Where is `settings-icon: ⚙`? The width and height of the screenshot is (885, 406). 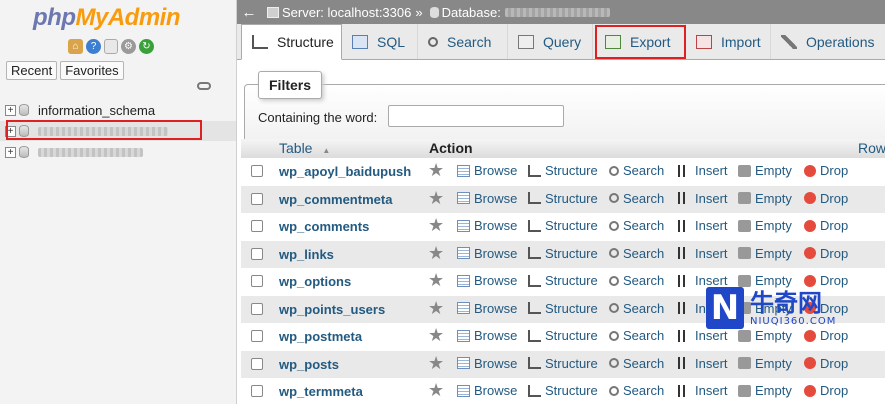 settings-icon: ⚙ is located at coordinates (128, 46).